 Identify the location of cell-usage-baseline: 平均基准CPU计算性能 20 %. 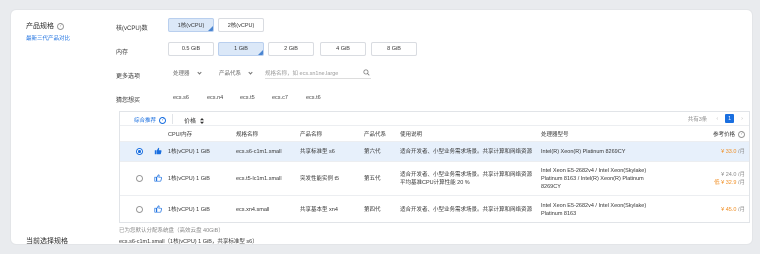
(435, 183).